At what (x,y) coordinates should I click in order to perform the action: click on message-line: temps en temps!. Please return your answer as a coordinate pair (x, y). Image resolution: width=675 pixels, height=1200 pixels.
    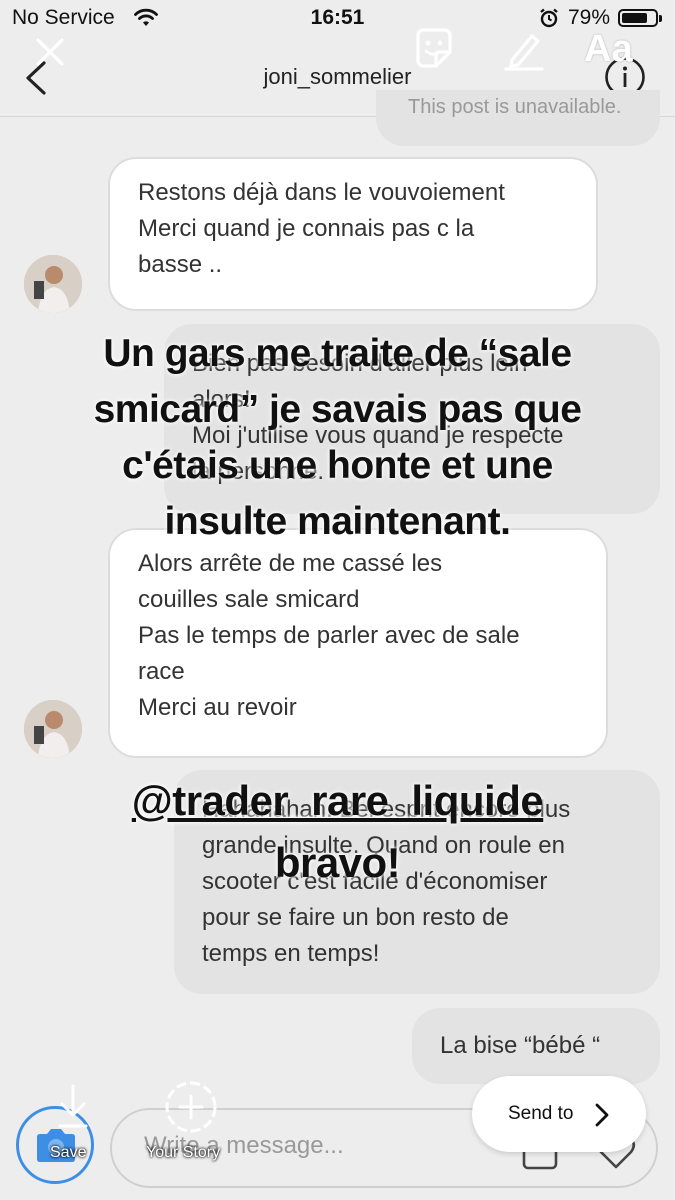
    Looking at the image, I should click on (291, 953).